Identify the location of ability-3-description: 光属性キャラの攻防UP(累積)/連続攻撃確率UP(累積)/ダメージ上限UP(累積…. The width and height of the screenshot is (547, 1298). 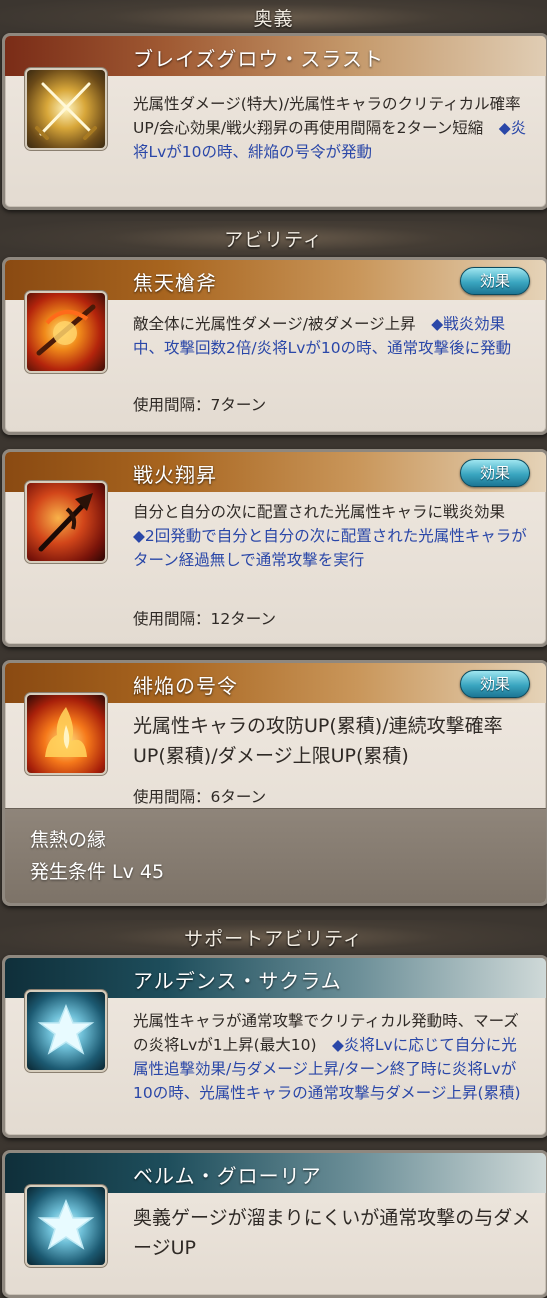
(332, 741).